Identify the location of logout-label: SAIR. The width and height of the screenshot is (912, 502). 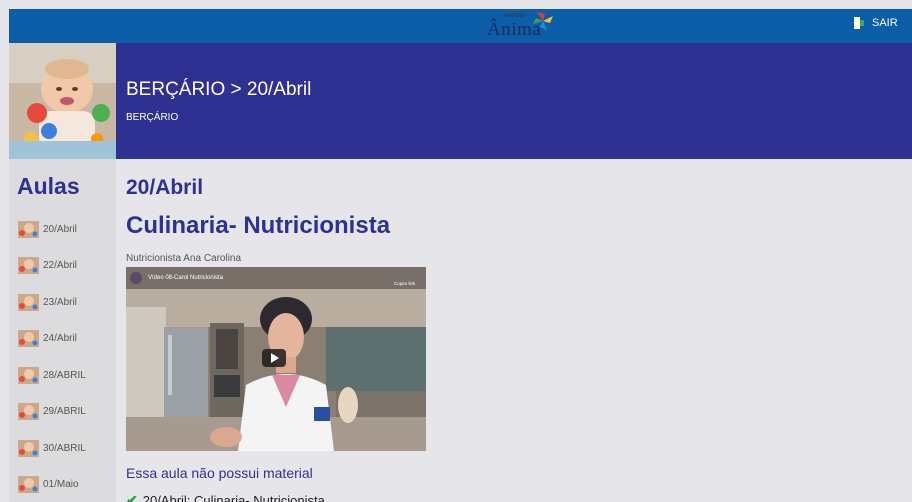
(885, 23).